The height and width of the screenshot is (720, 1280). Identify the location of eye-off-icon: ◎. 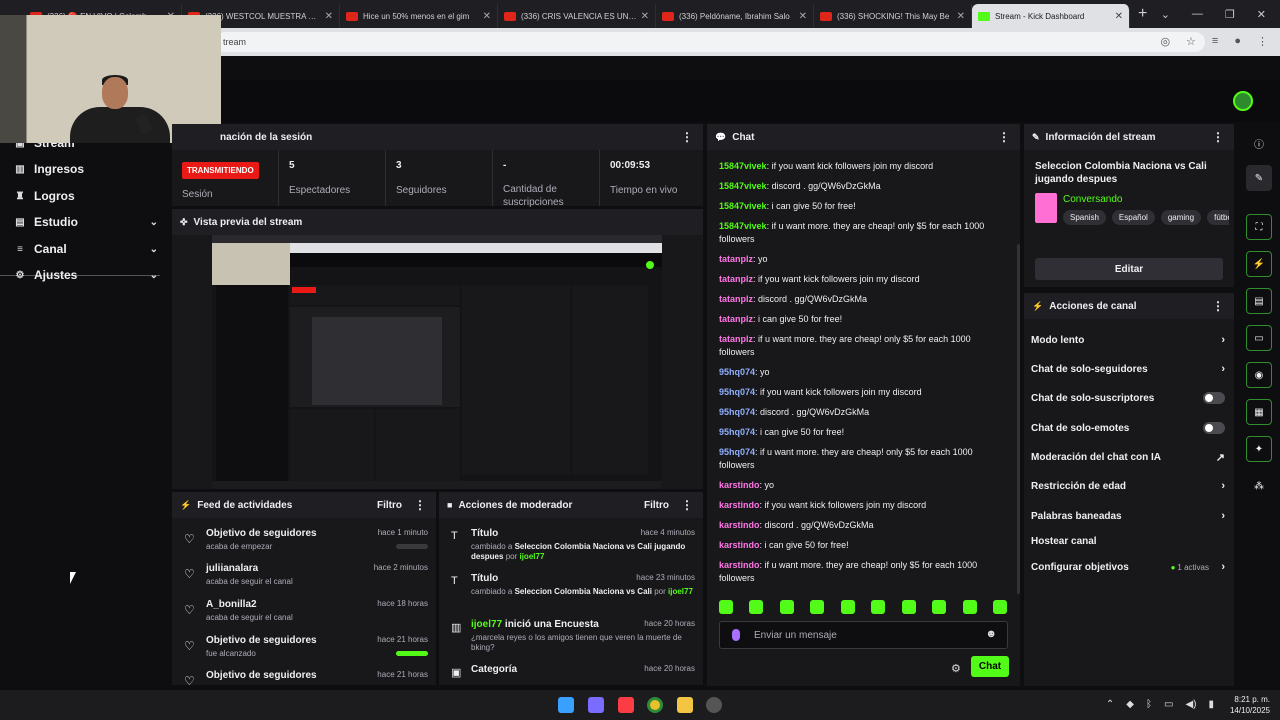
(1165, 41).